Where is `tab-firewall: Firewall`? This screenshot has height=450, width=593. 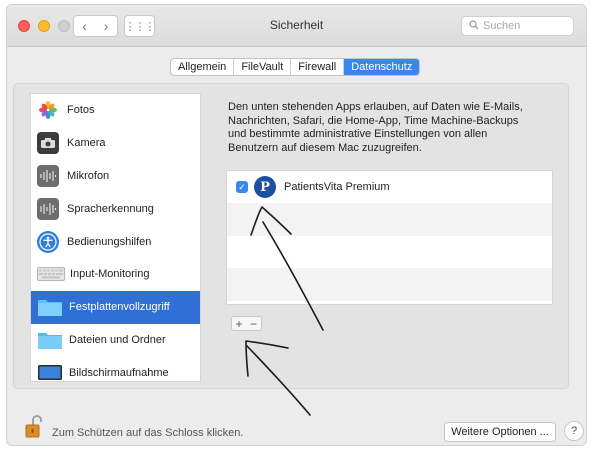
tab-firewall: Firewall is located at coordinates (318, 67).